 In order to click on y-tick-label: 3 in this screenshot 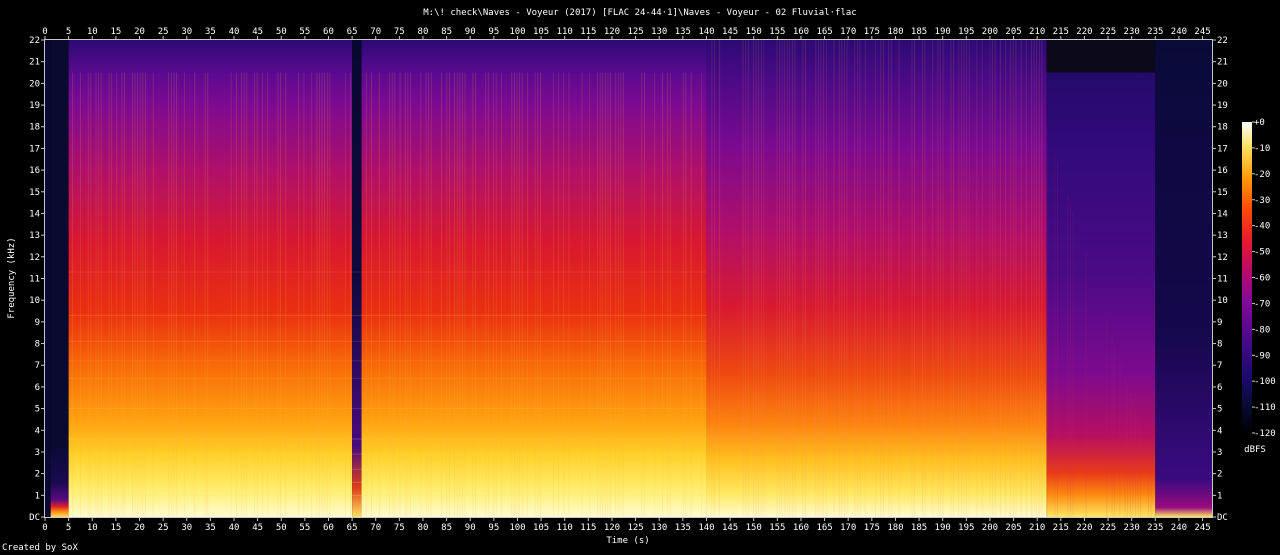, I will do `click(37, 453)`.